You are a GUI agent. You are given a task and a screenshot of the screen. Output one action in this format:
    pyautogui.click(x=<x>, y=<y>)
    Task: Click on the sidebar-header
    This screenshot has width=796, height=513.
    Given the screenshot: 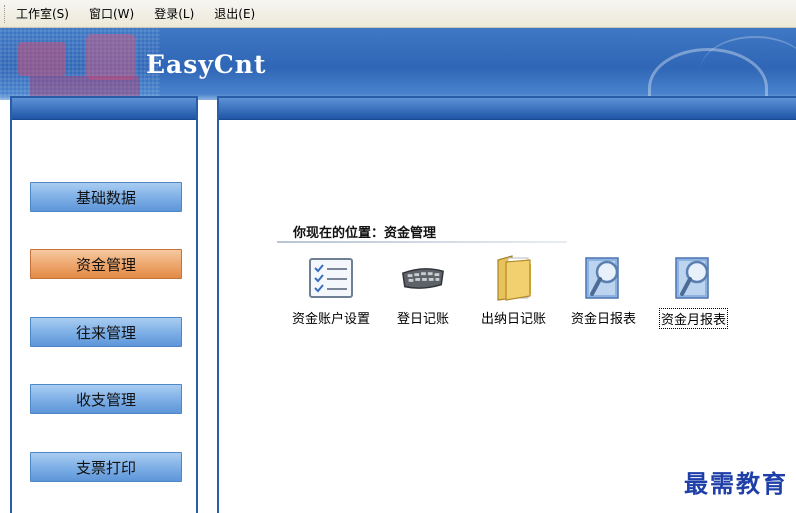 What is the action you would take?
    pyautogui.click(x=104, y=109)
    